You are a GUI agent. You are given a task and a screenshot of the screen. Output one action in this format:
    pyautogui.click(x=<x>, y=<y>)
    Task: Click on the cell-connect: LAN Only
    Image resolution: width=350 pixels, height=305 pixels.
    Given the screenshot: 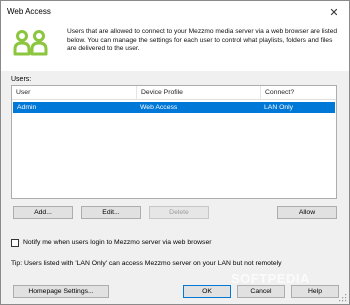 What is the action you would take?
    pyautogui.click(x=279, y=107)
    